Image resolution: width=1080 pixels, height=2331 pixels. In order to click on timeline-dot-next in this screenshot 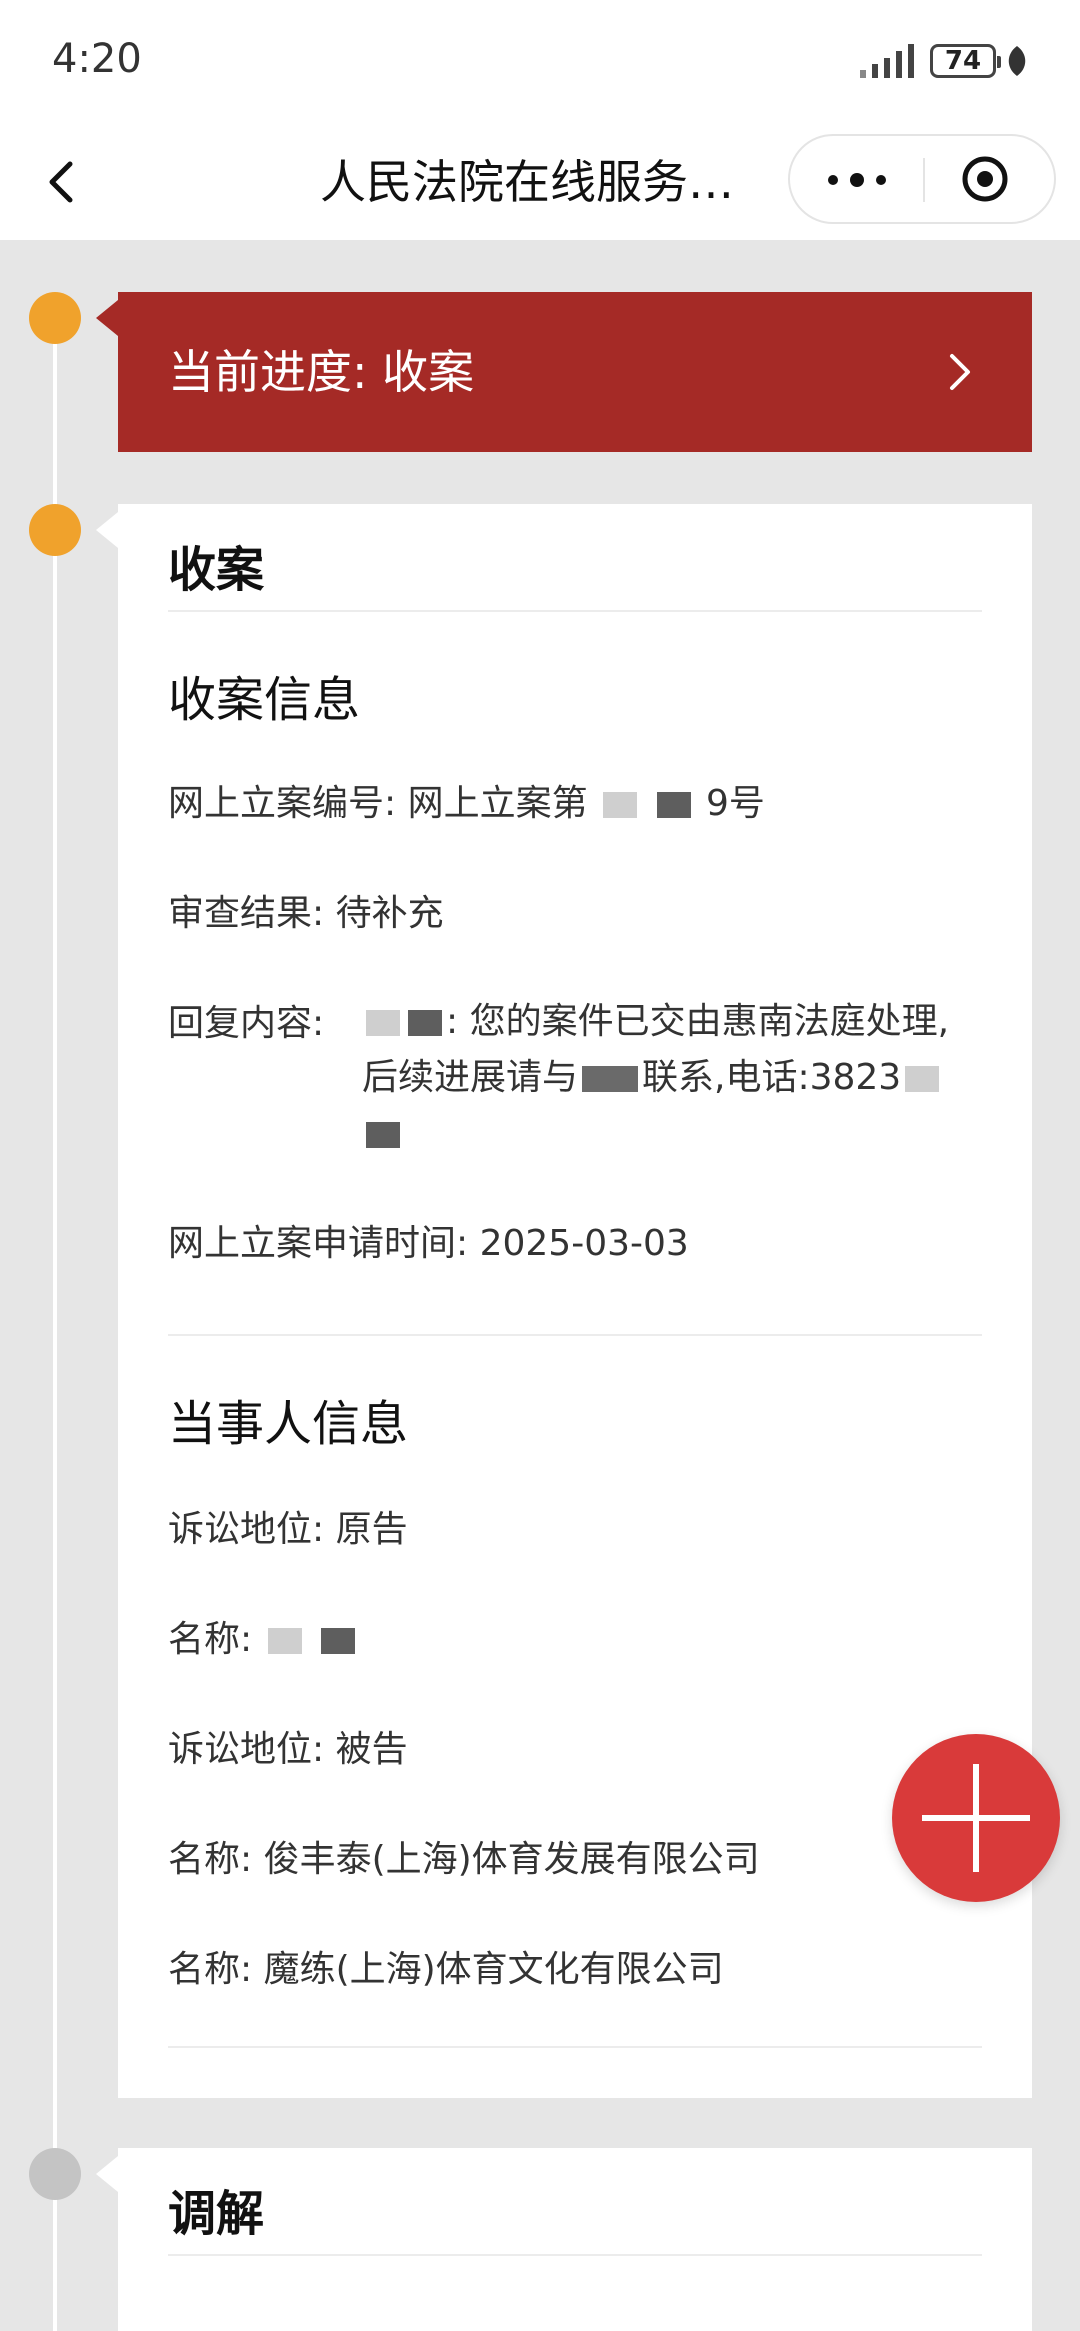, I will do `click(55, 2174)`.